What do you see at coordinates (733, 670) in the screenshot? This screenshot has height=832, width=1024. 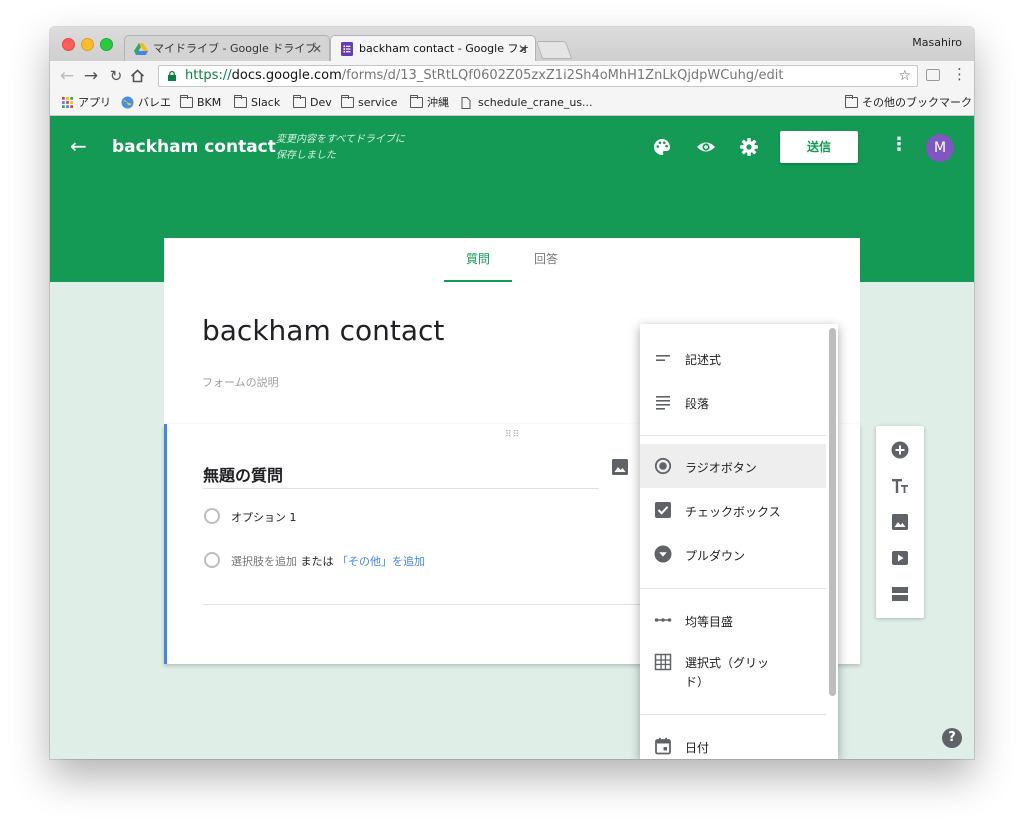 I see `menu-item-grid: 選択式（グリッ ド）` at bounding box center [733, 670].